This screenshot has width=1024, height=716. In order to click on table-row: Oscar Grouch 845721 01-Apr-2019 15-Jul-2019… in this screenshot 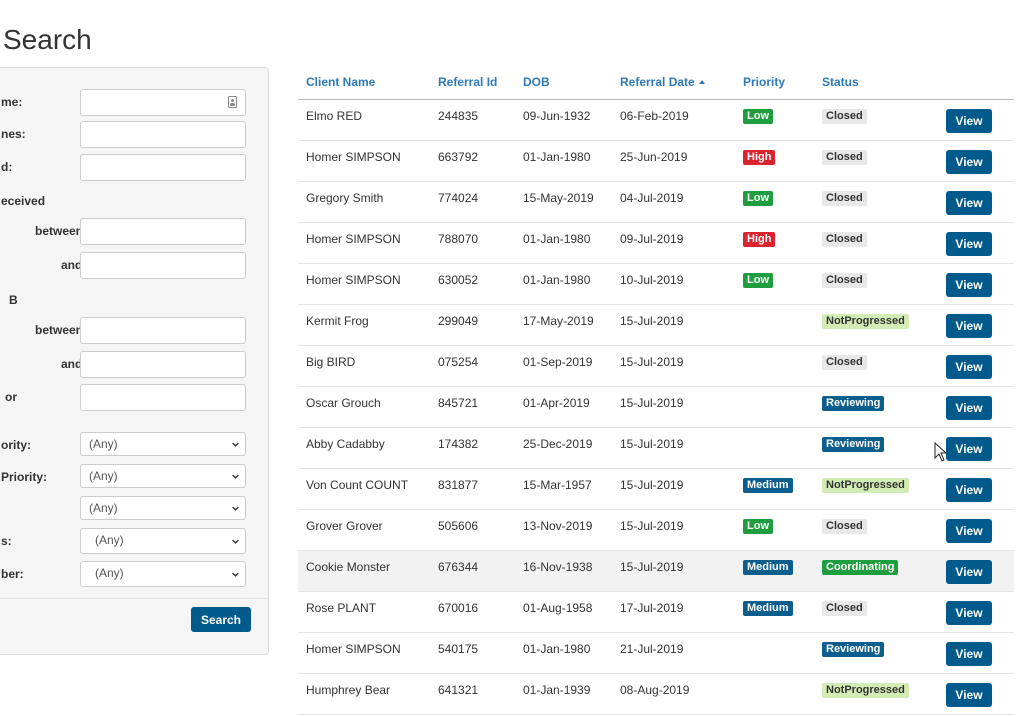, I will do `click(656, 407)`.